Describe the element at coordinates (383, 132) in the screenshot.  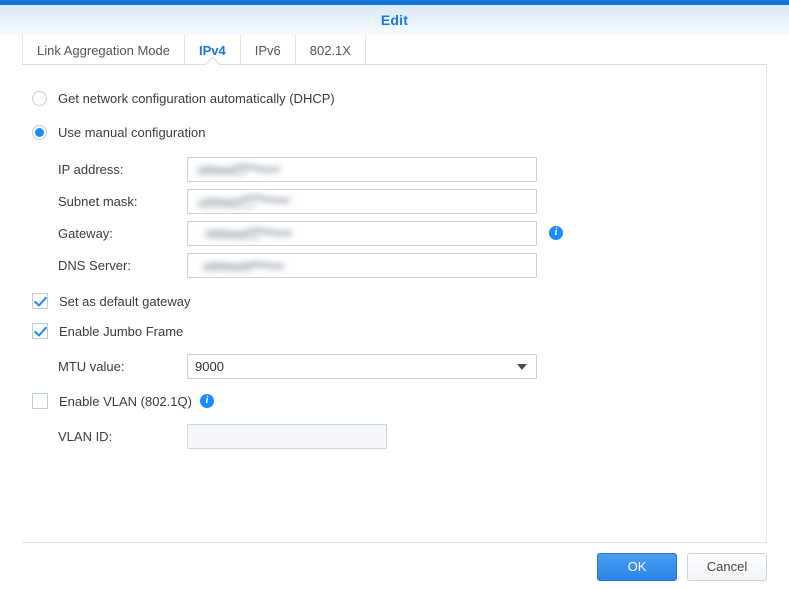
I see `manual-option-row: Use manual configuration` at that location.